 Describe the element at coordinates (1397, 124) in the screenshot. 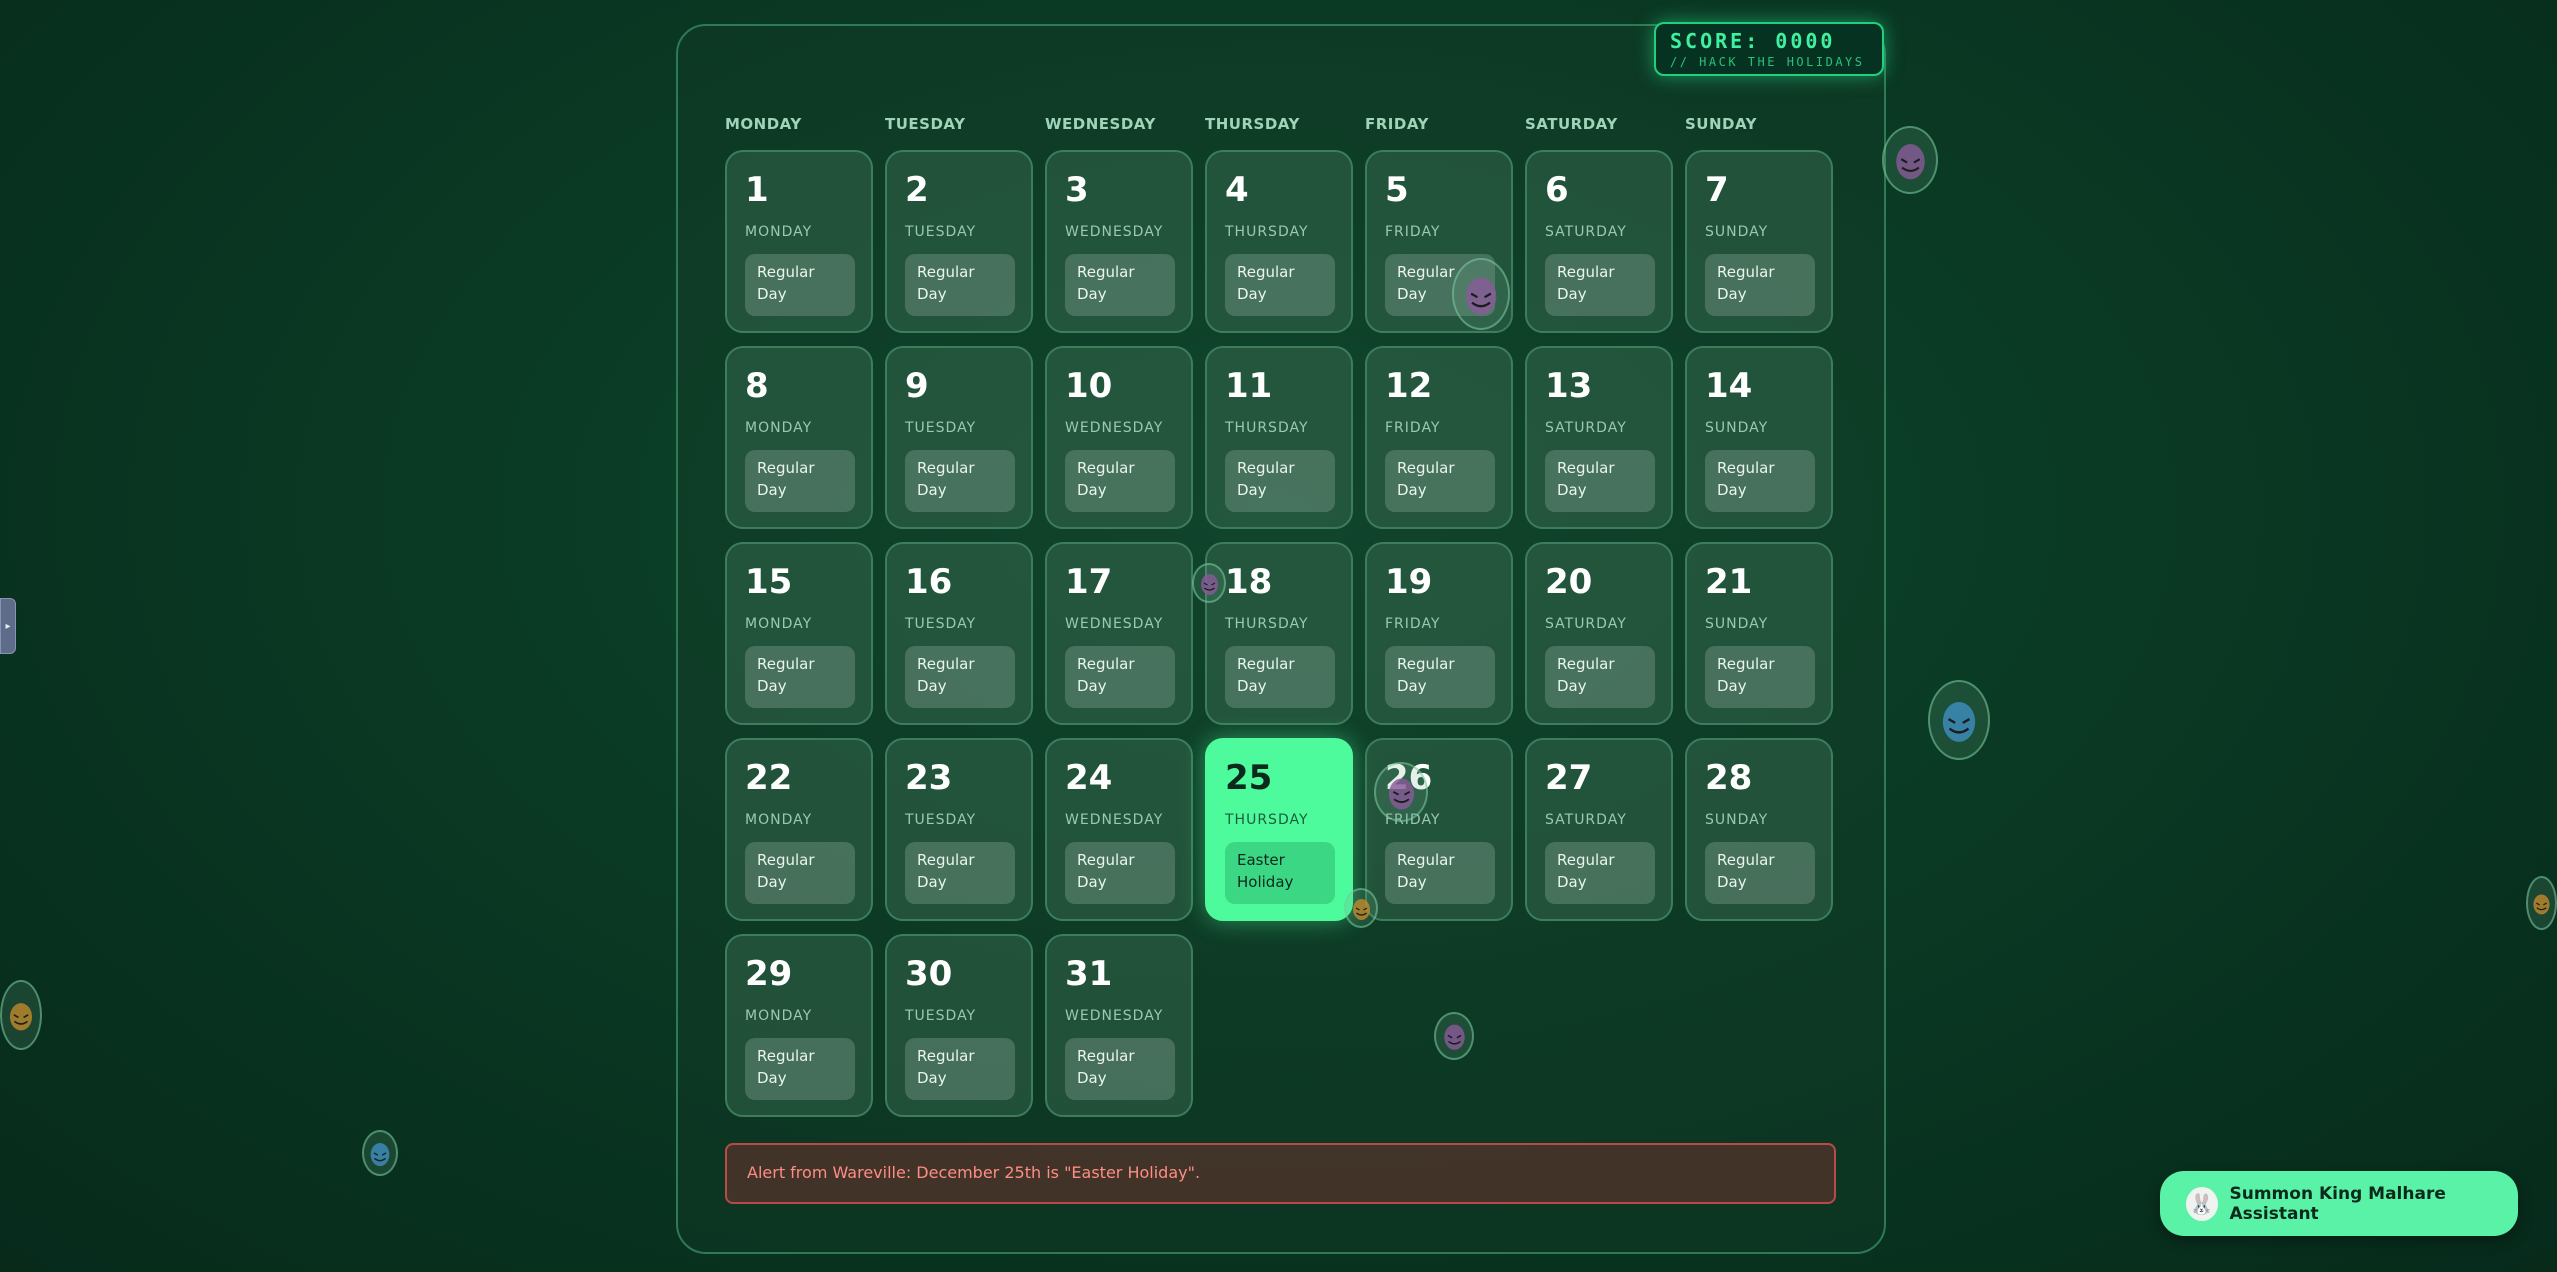

I see `weekday-header: FRIDAY` at that location.